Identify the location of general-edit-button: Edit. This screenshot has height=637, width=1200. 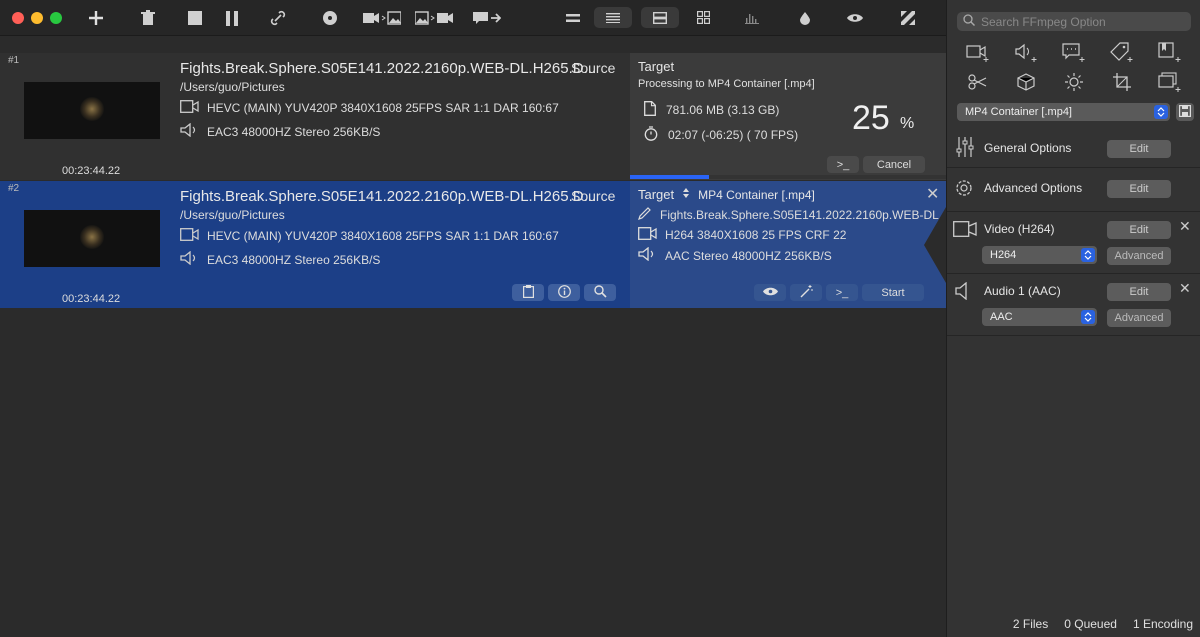
(1139, 149).